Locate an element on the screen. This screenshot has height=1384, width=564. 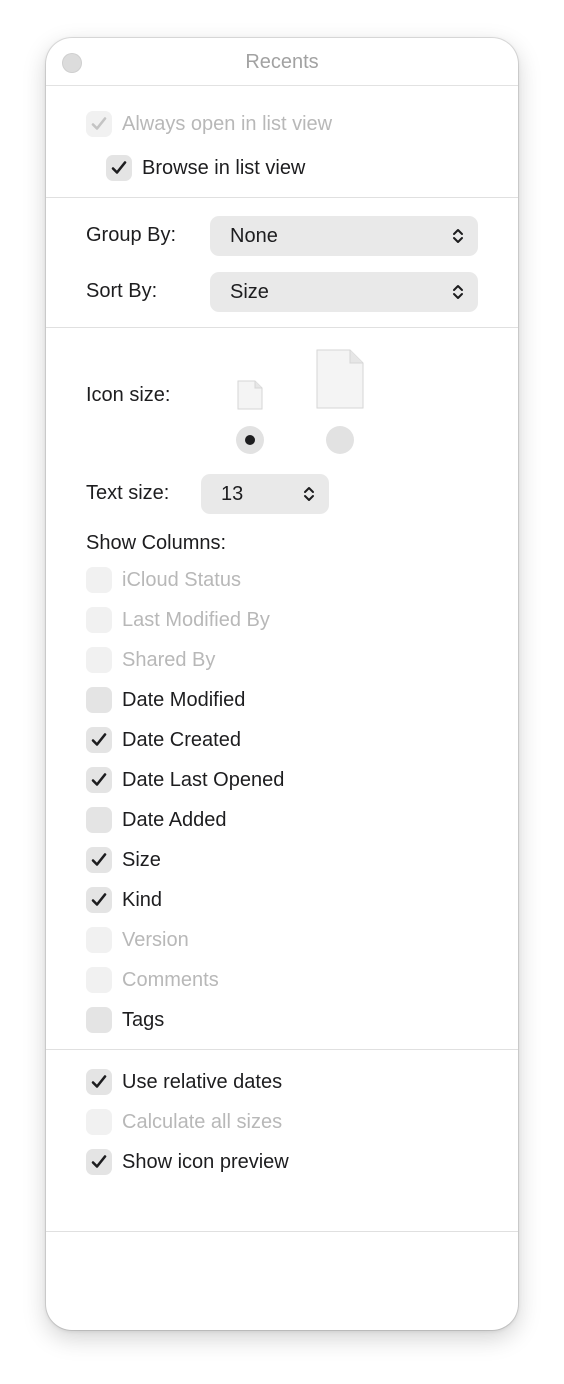
checkbox-row-version: Version is located at coordinates (137, 940).